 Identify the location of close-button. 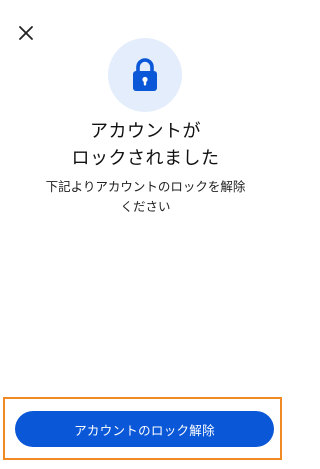
(26, 33).